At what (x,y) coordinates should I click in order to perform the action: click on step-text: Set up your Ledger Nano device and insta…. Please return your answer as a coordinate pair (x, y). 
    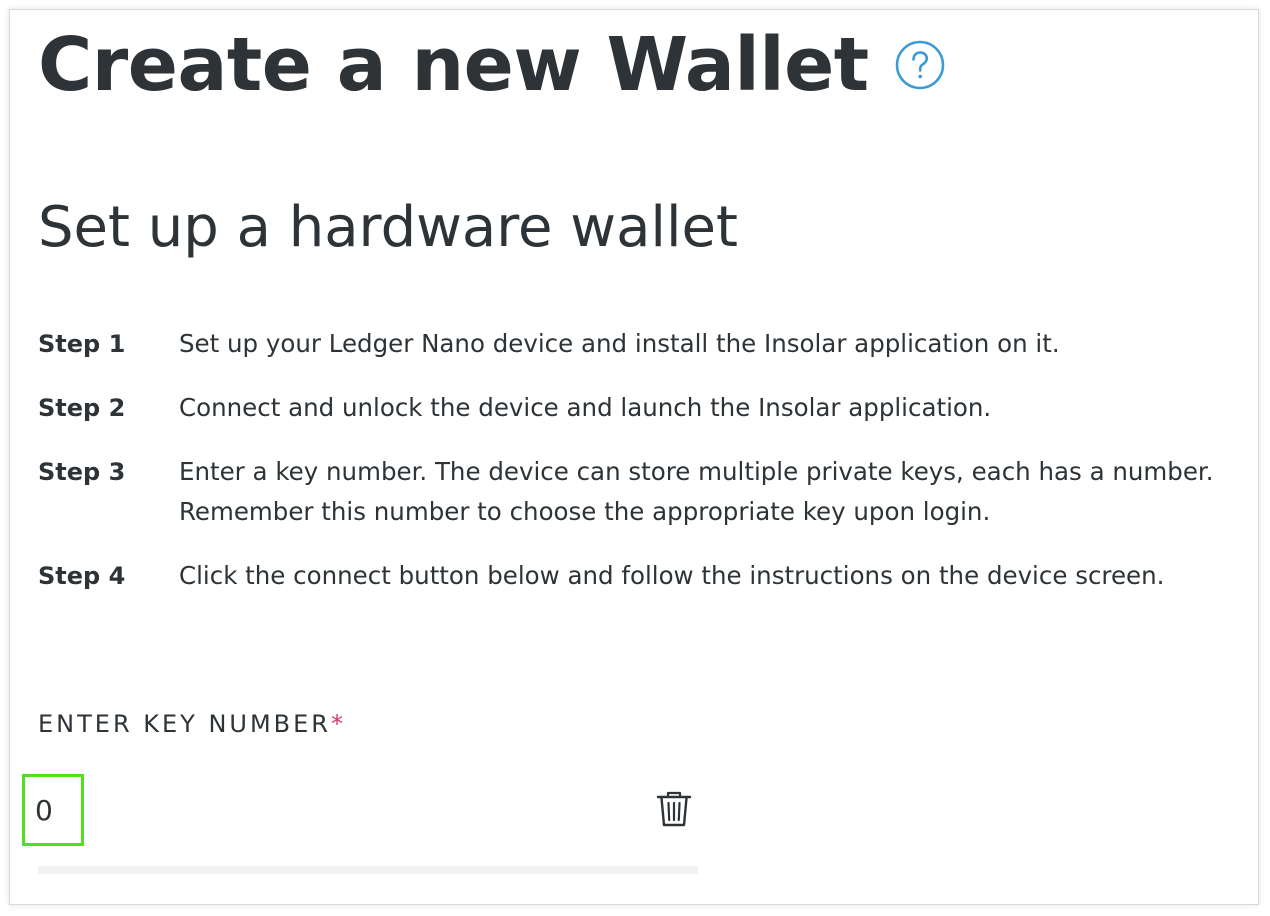
    Looking at the image, I should click on (619, 343).